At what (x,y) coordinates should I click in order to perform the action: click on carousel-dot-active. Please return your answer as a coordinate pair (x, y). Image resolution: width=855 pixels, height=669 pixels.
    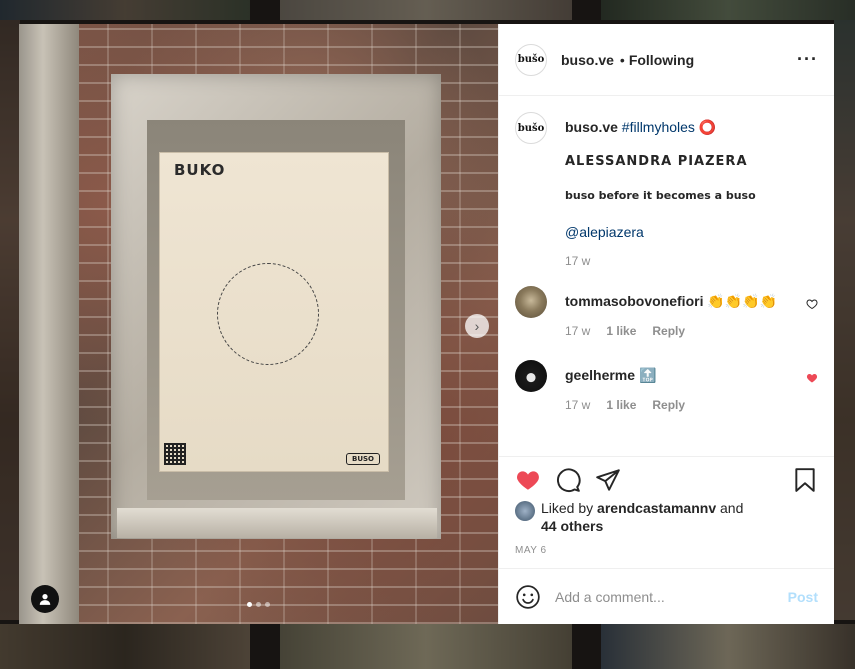
    Looking at the image, I should click on (249, 604).